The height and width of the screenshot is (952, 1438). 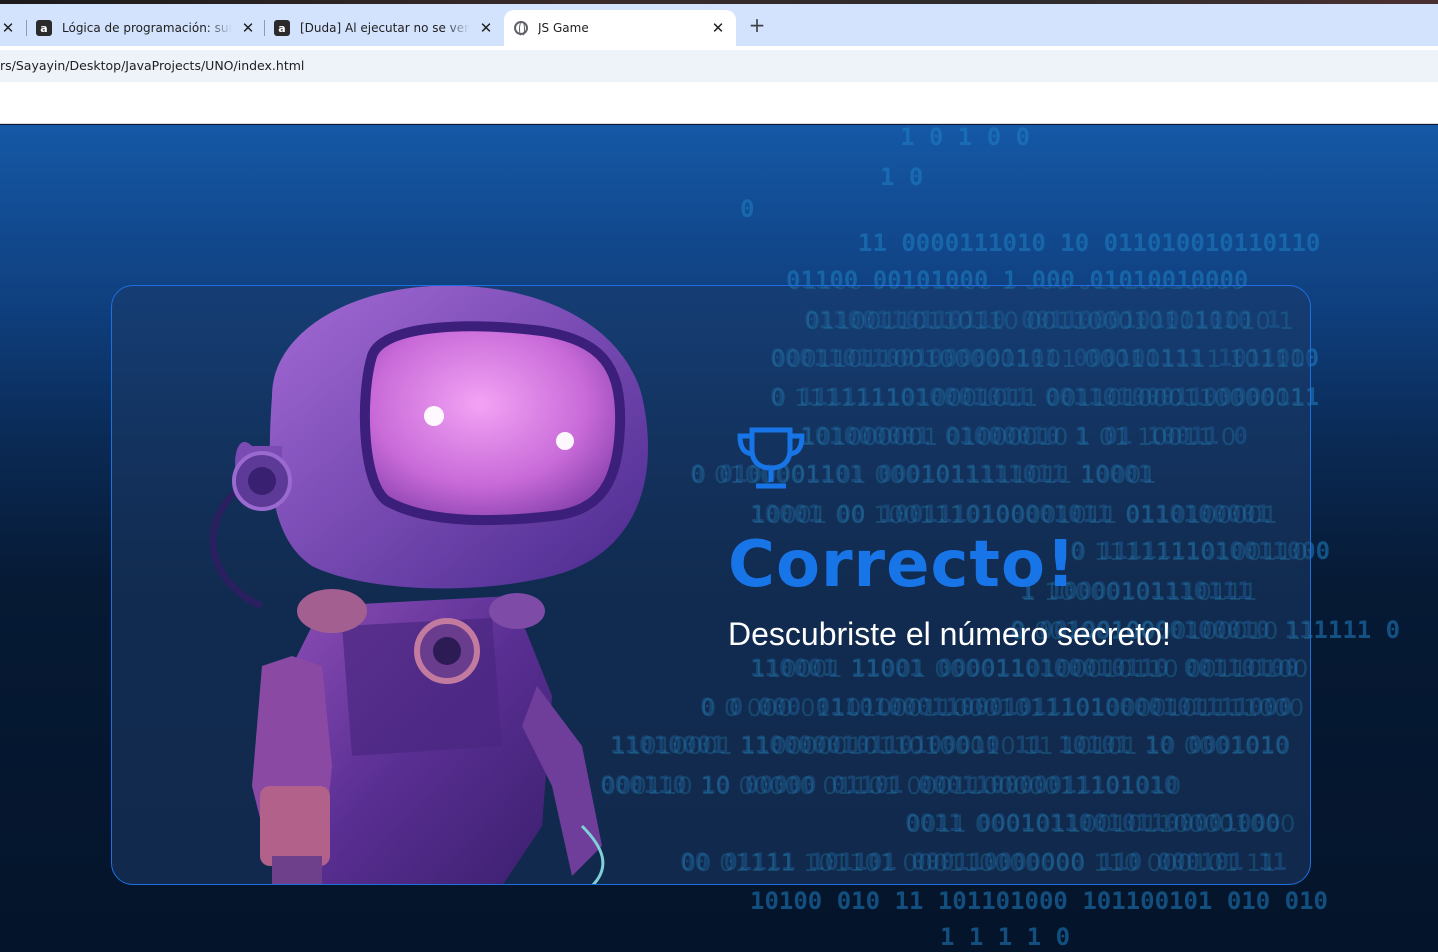 I want to click on bookmark-bar, so click(x=719, y=105).